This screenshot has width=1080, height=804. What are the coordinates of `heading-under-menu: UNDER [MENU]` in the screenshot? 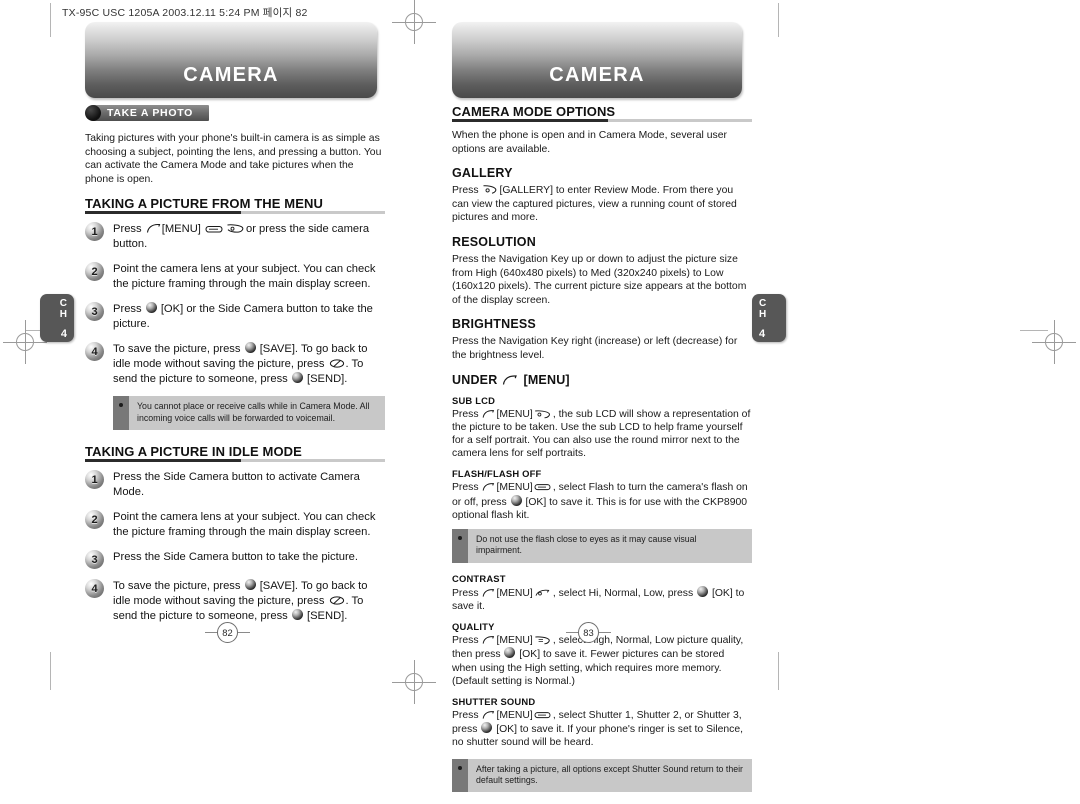 It's located at (511, 379).